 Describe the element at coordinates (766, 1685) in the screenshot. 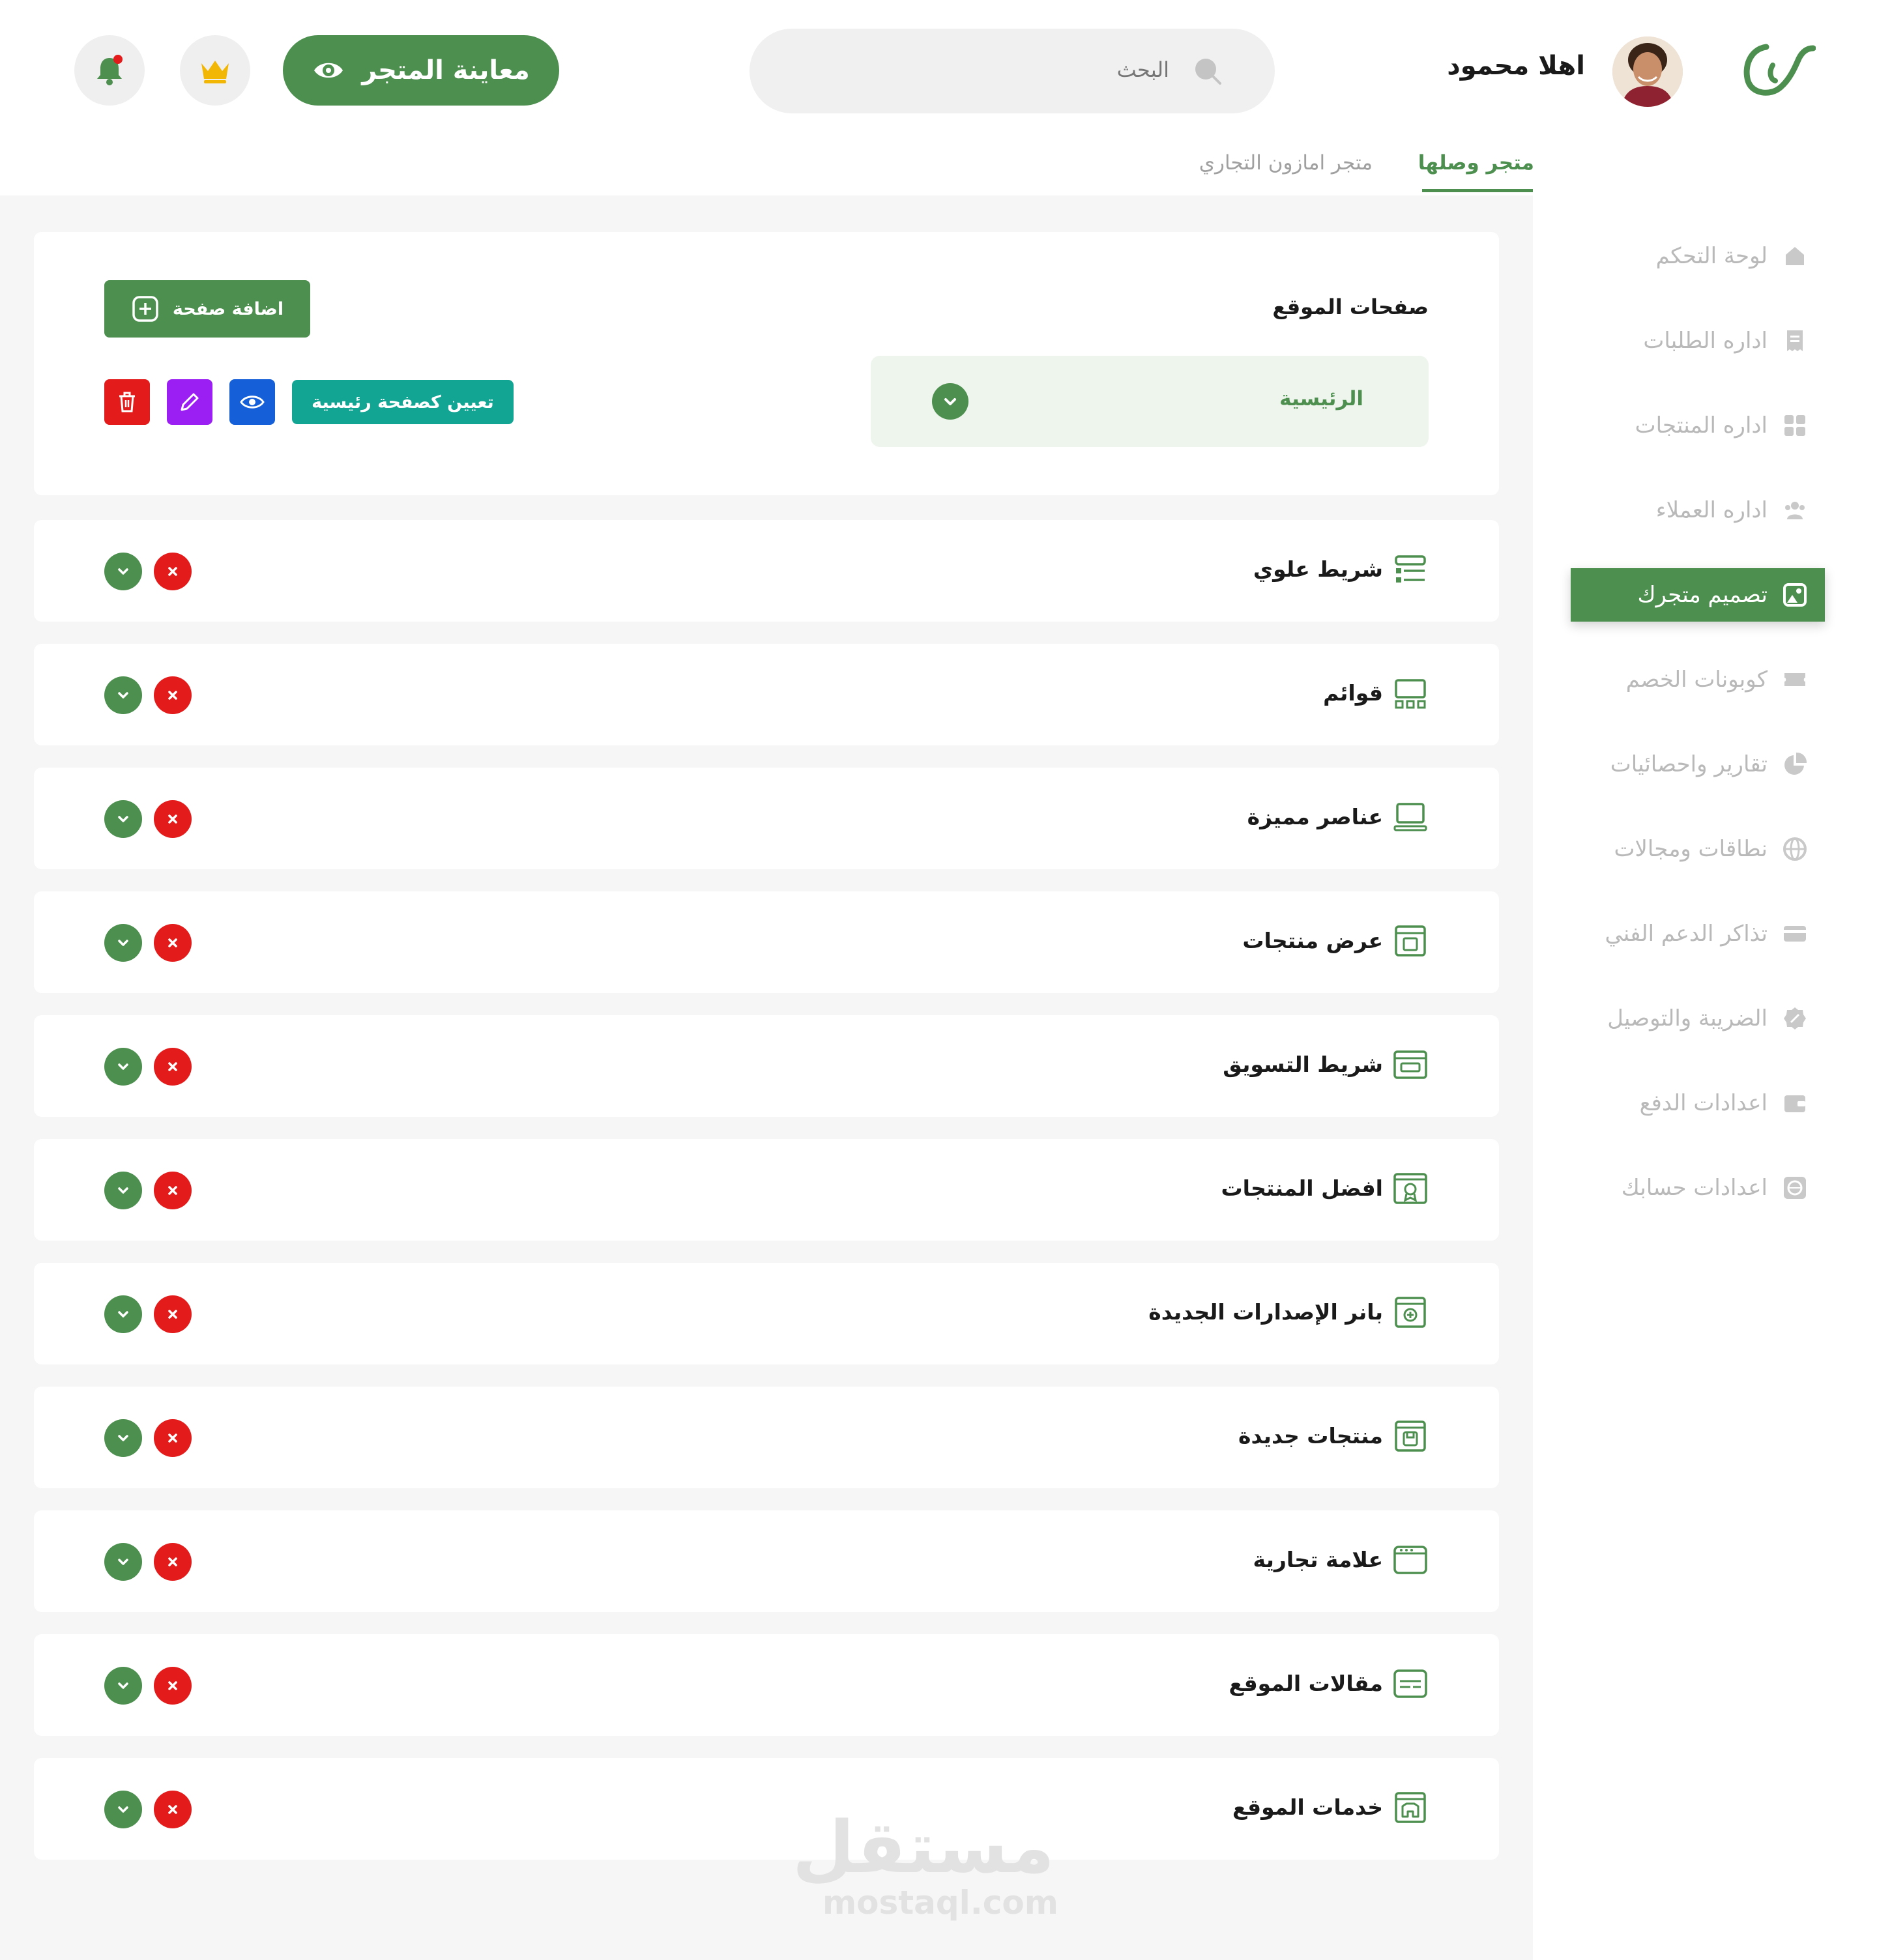

I see `section-row-articles: مقالات الموقع` at that location.